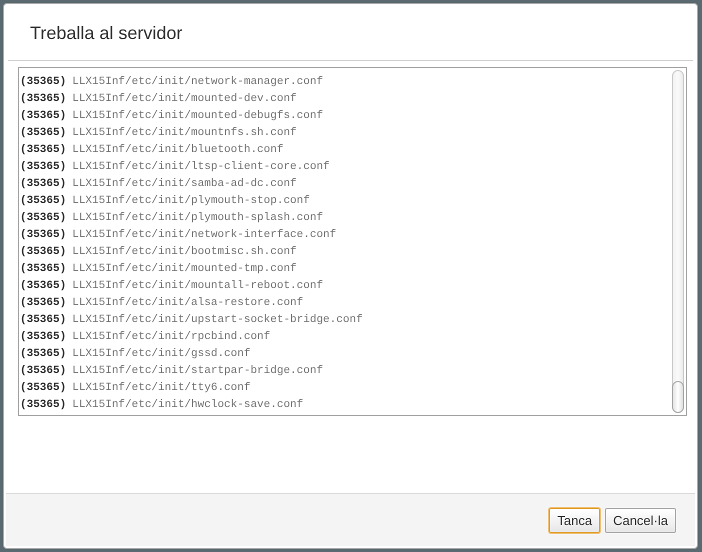 The image size is (702, 552). Describe the element at coordinates (198, 371) in the screenshot. I see `file-path: LLX15Inf/etc/init/startpar-bridge.conf` at that location.